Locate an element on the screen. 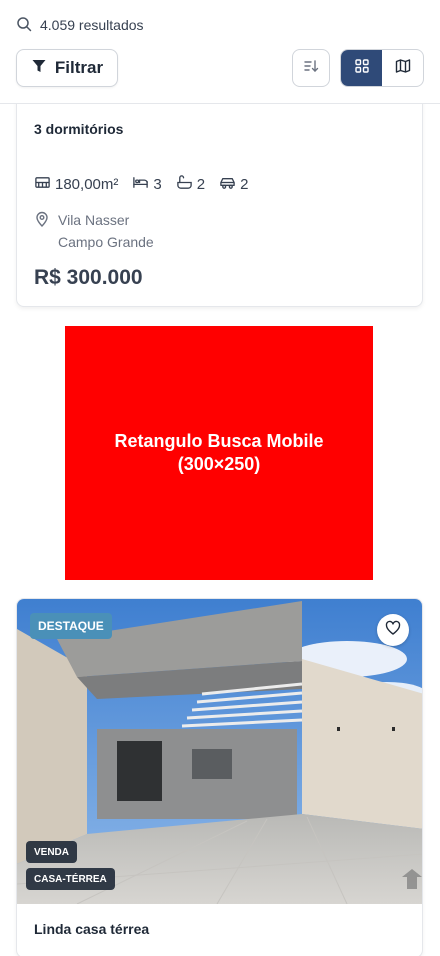  sort-button is located at coordinates (311, 68).